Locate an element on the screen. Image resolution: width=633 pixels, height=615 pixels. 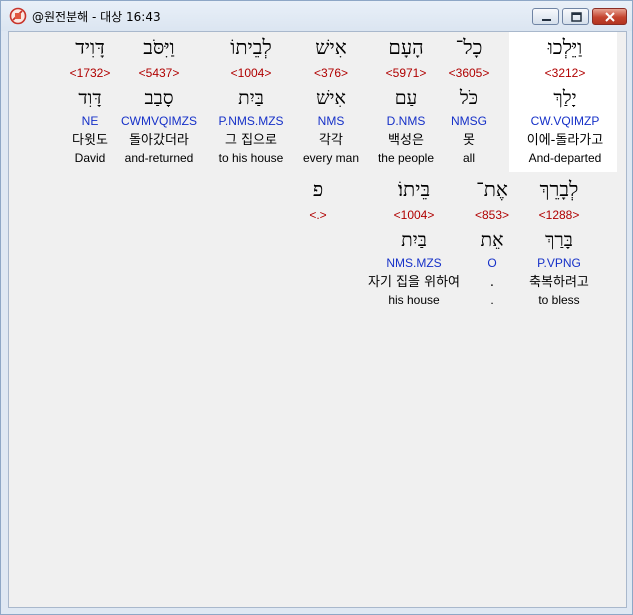
hebrew-word: דָּוִיד is located at coordinates (90, 47).